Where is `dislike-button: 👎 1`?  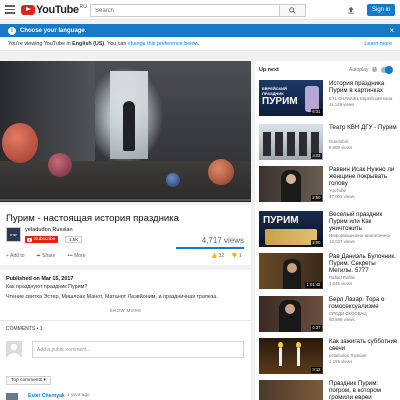
dislike-button: 👎 1 is located at coordinates (236, 256).